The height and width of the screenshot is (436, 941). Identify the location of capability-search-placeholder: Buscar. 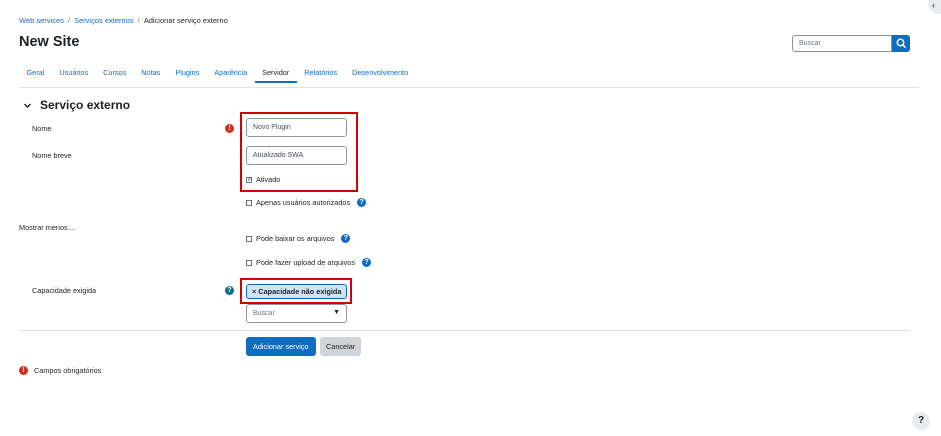
(264, 313).